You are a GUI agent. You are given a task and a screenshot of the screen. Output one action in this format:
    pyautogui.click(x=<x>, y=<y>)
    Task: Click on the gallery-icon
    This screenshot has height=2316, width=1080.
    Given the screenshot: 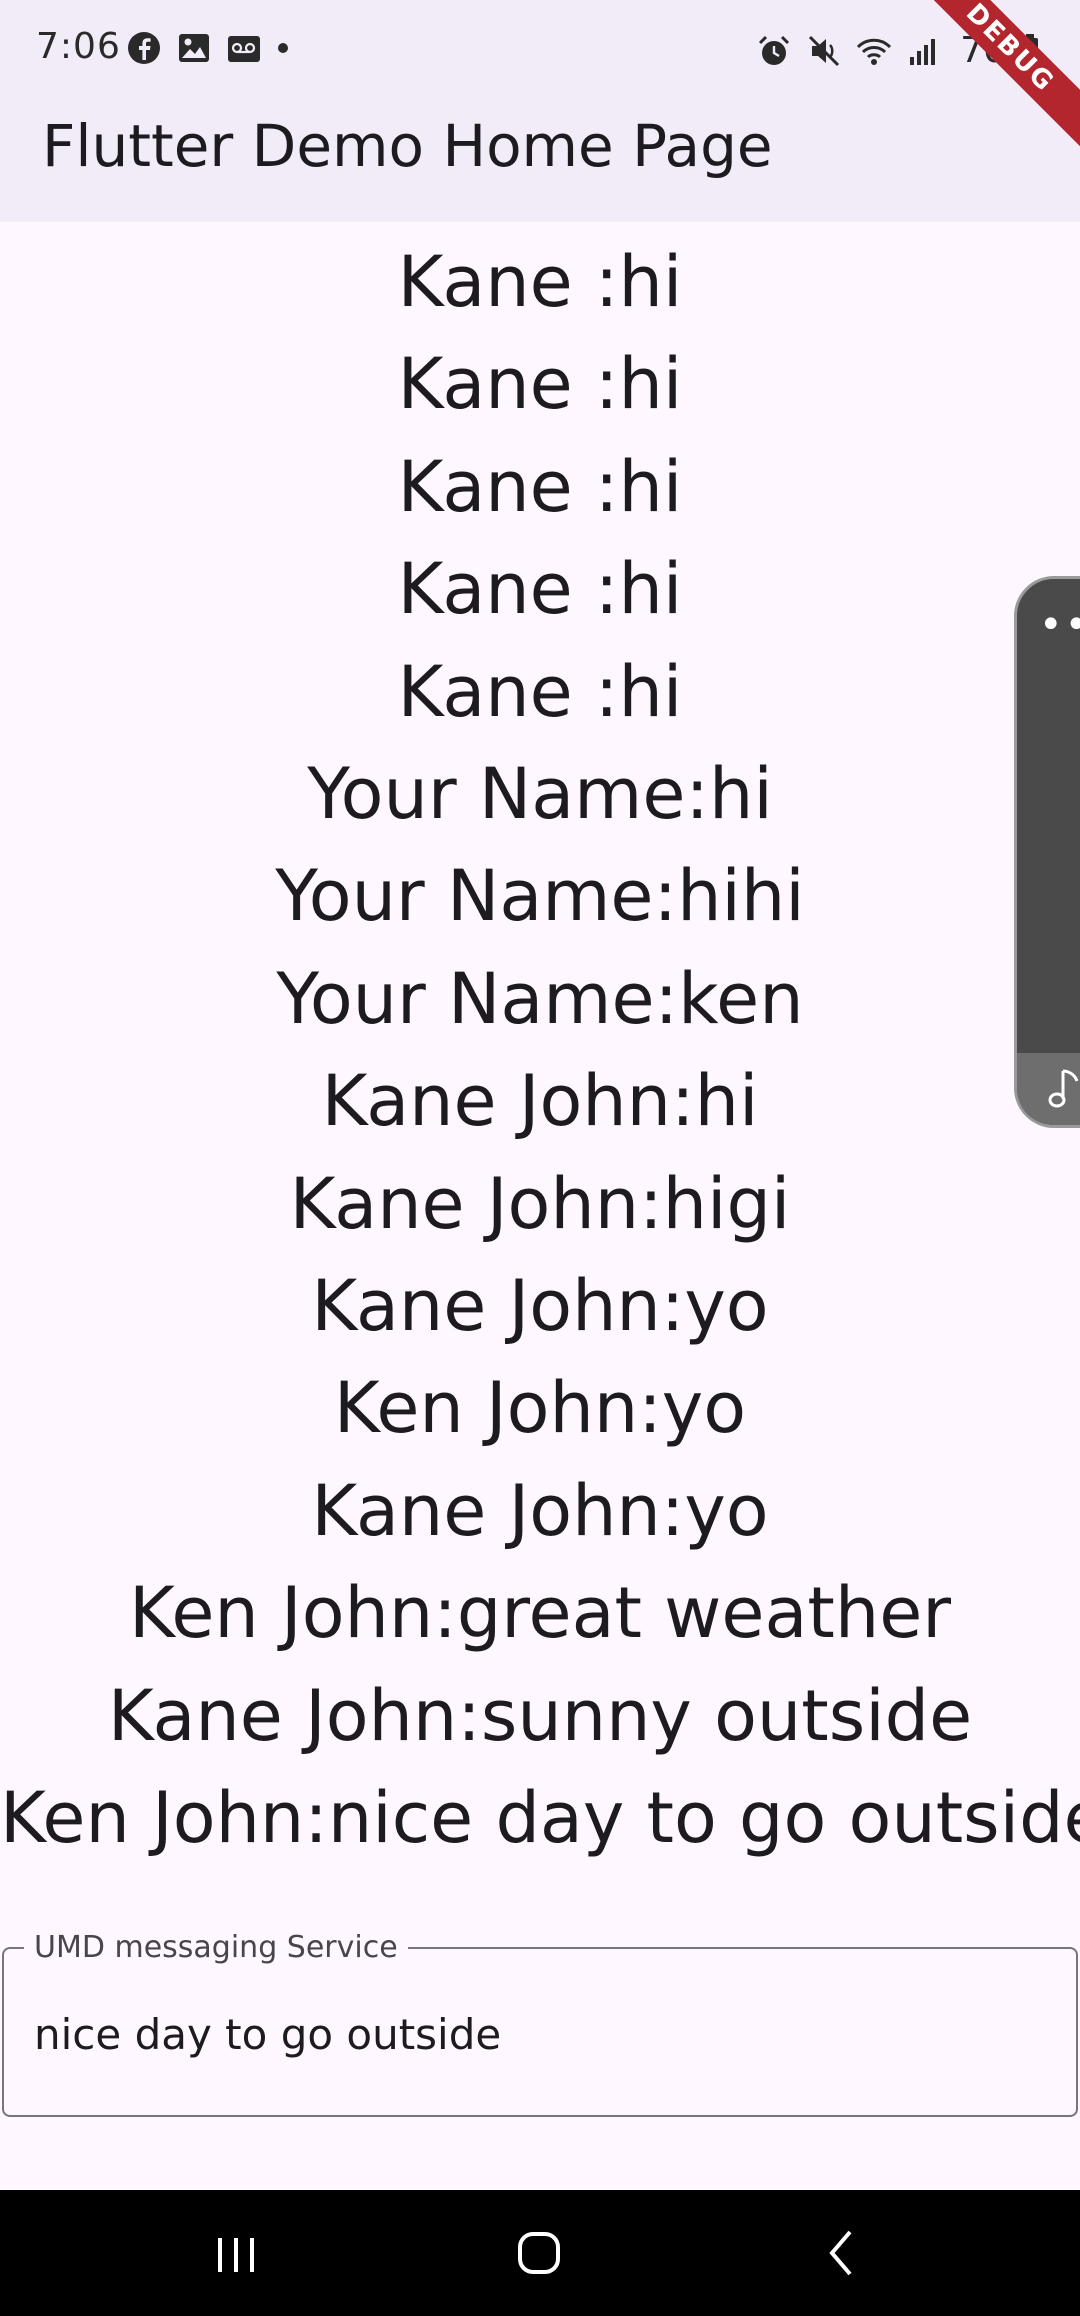 What is the action you would take?
    pyautogui.click(x=194, y=48)
    